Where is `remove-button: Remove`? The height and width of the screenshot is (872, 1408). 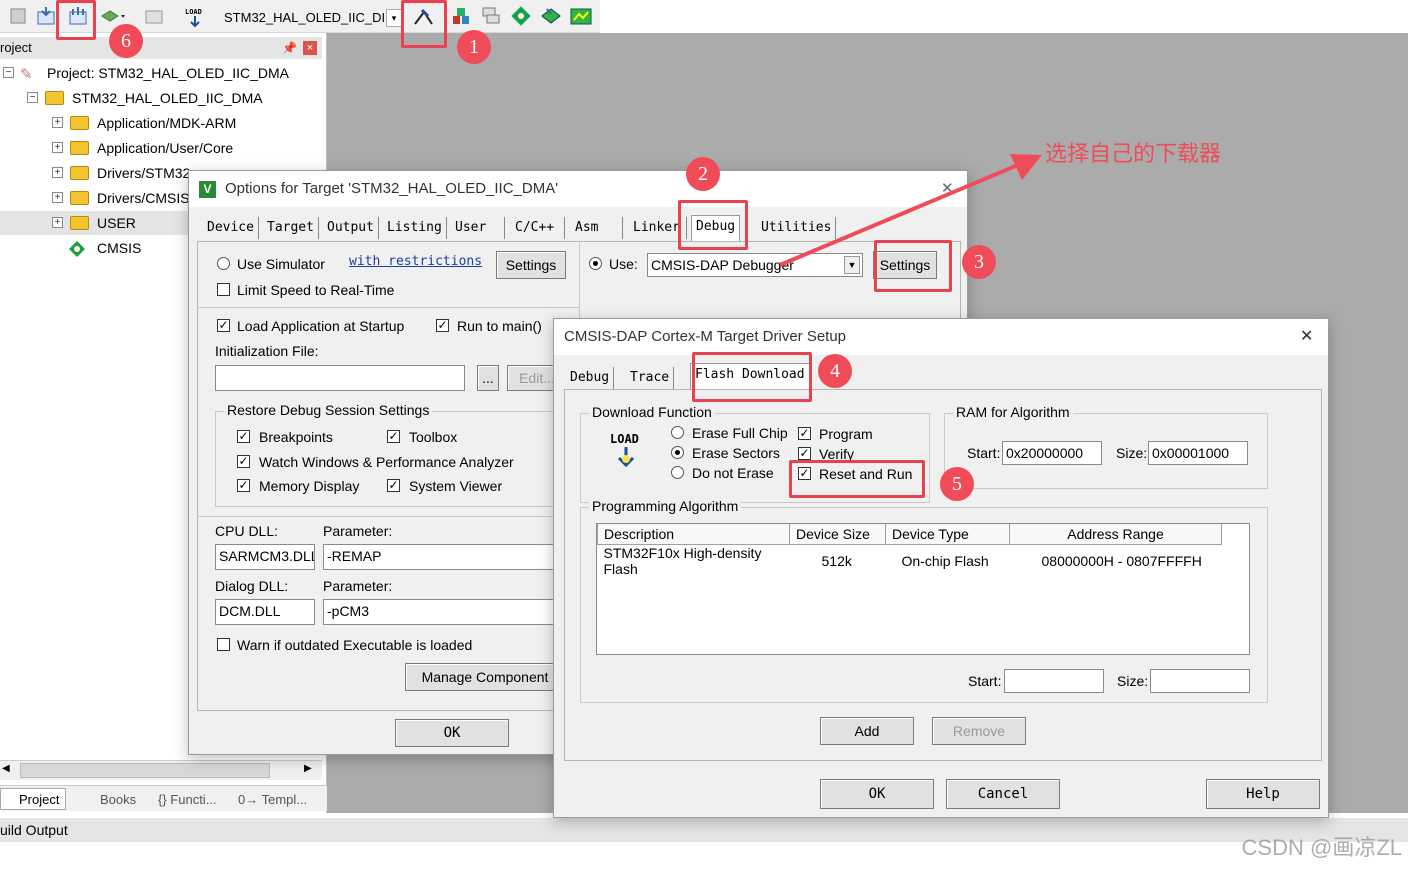
remove-button: Remove is located at coordinates (979, 731).